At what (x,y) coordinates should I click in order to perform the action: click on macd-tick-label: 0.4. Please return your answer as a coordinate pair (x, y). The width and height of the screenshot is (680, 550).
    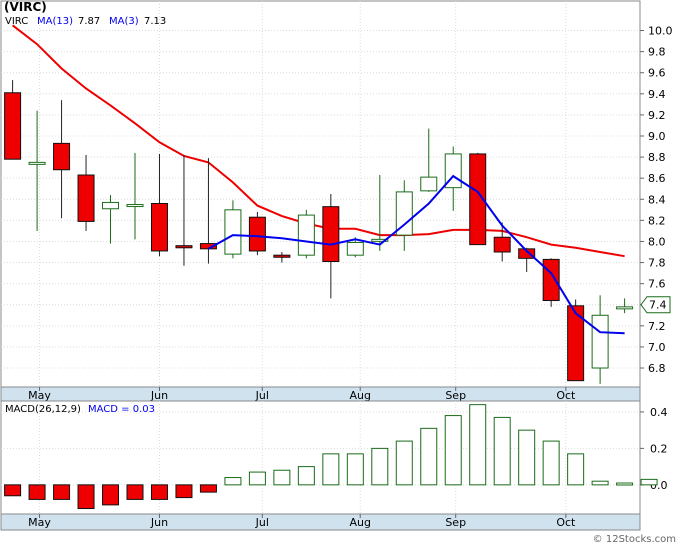
    Looking at the image, I should click on (659, 412).